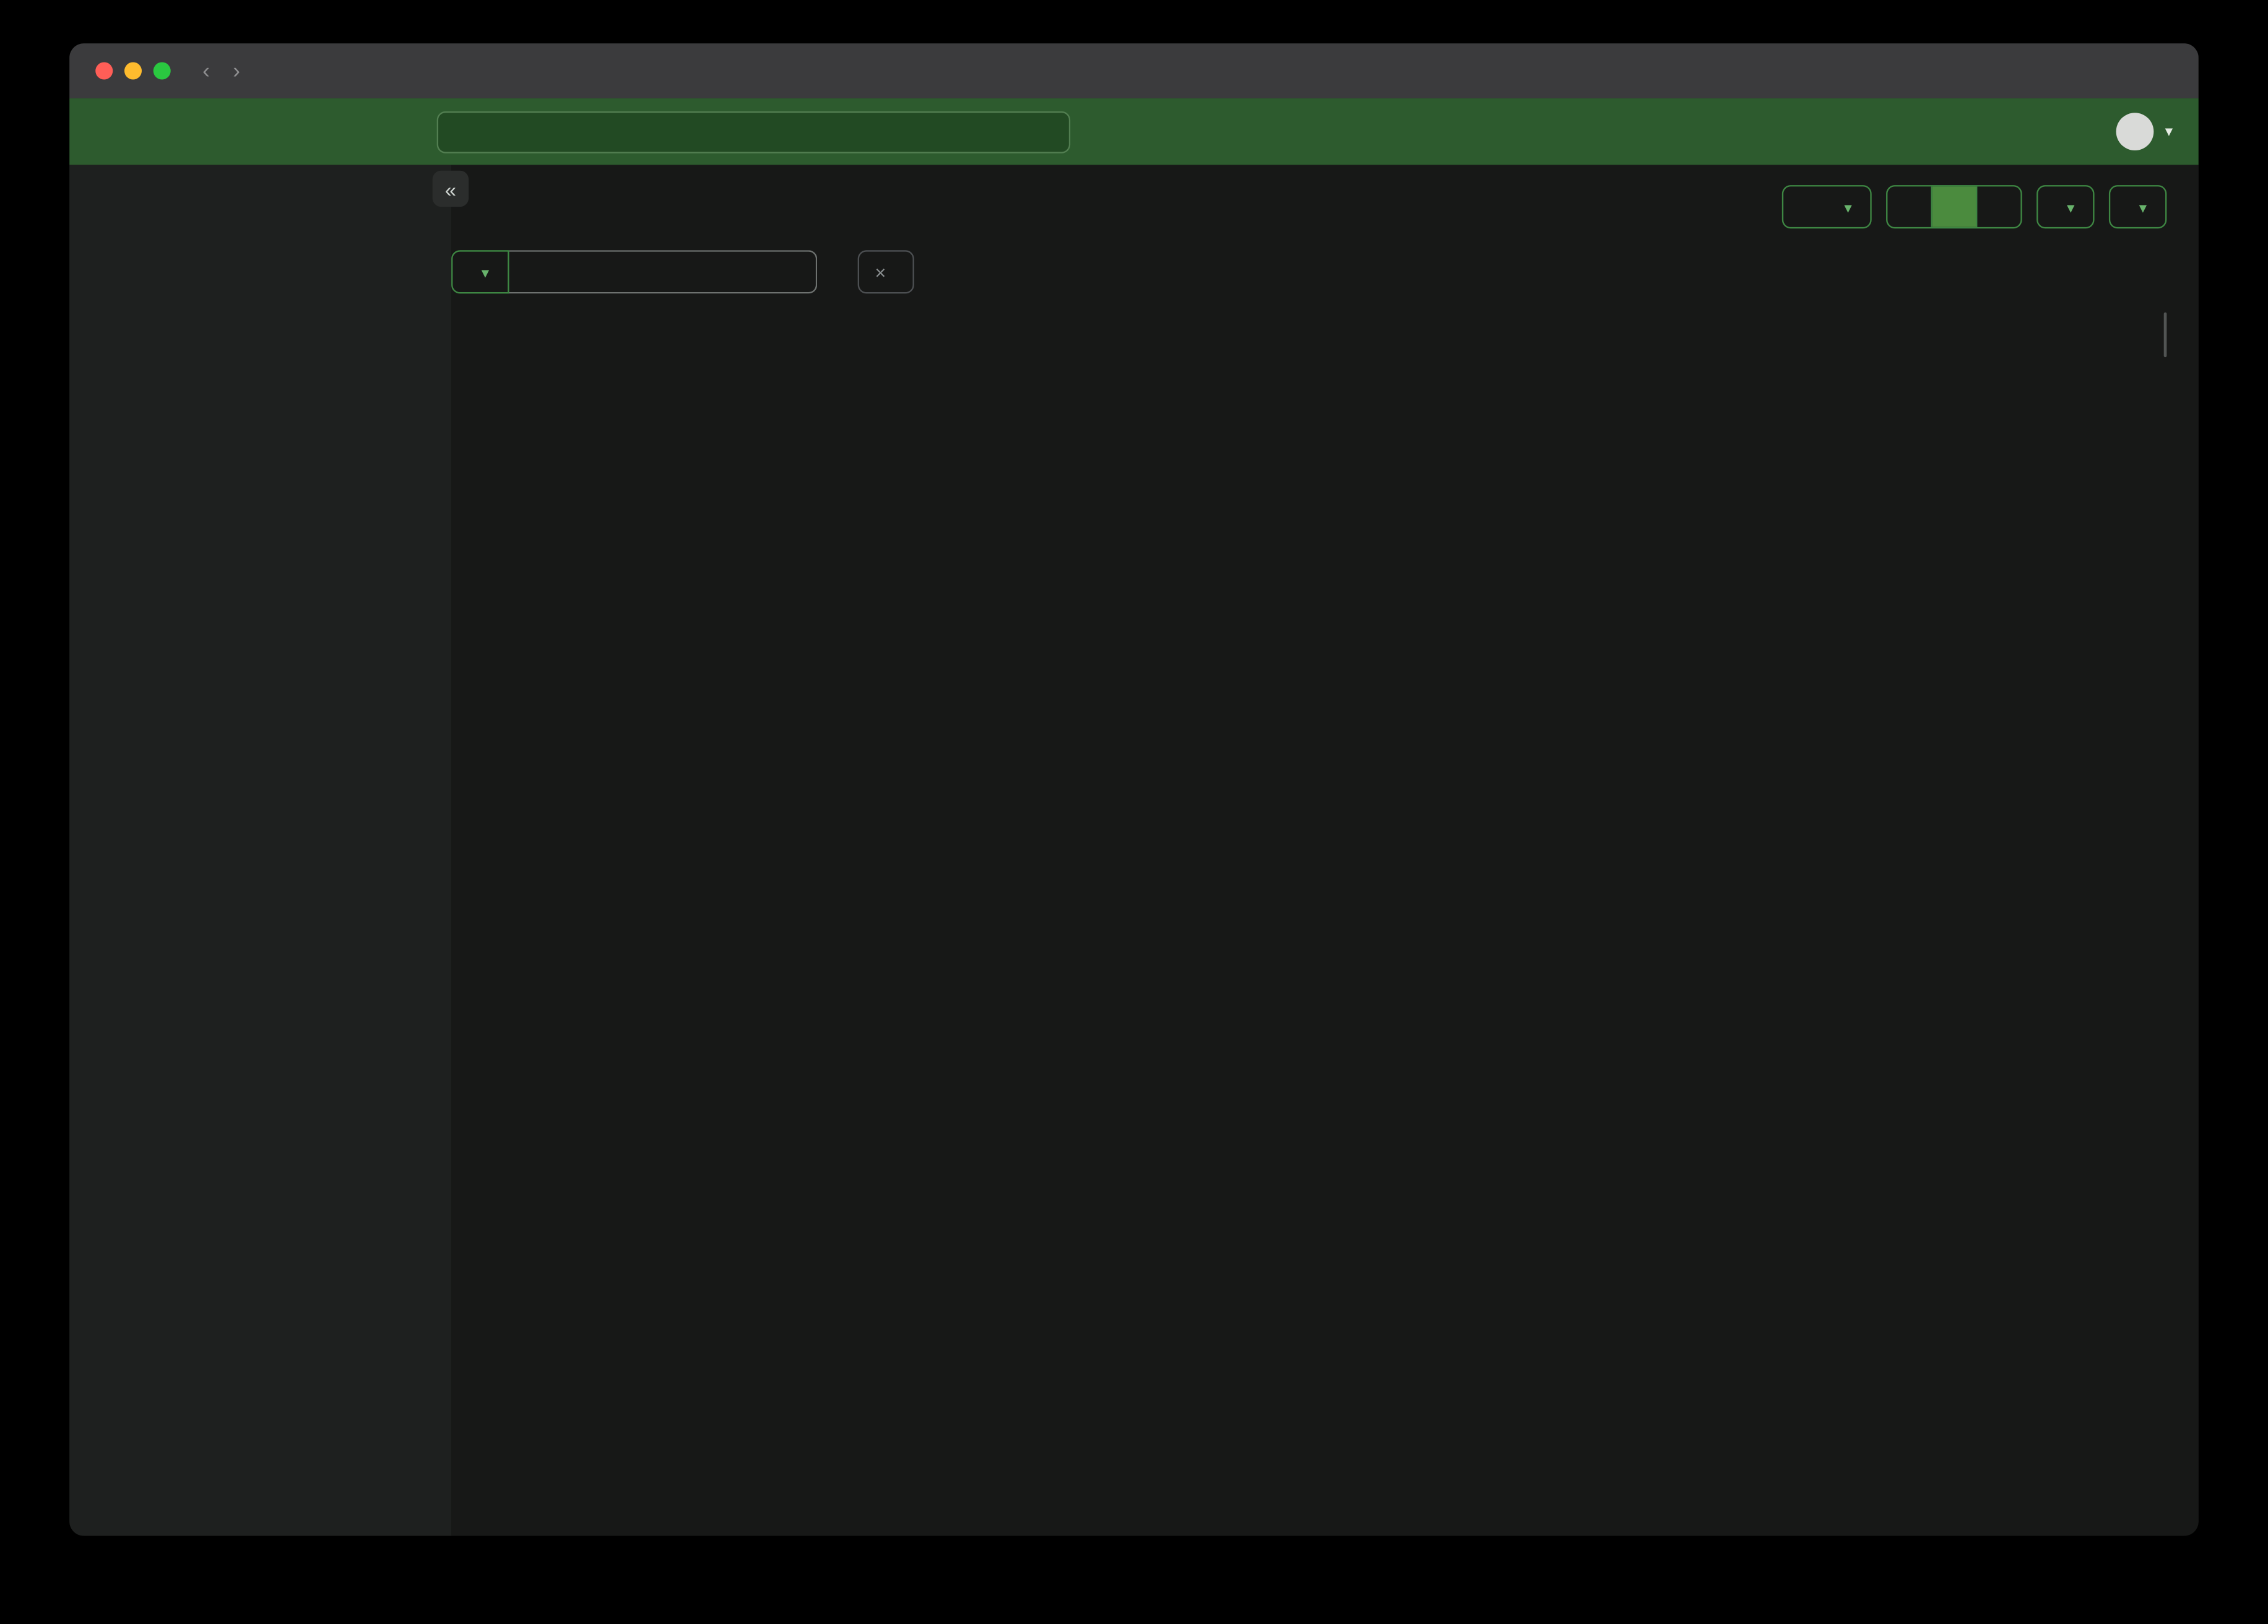 The height and width of the screenshot is (1624, 2268). I want to click on filter-bar: ▼ ×, so click(1308, 272).